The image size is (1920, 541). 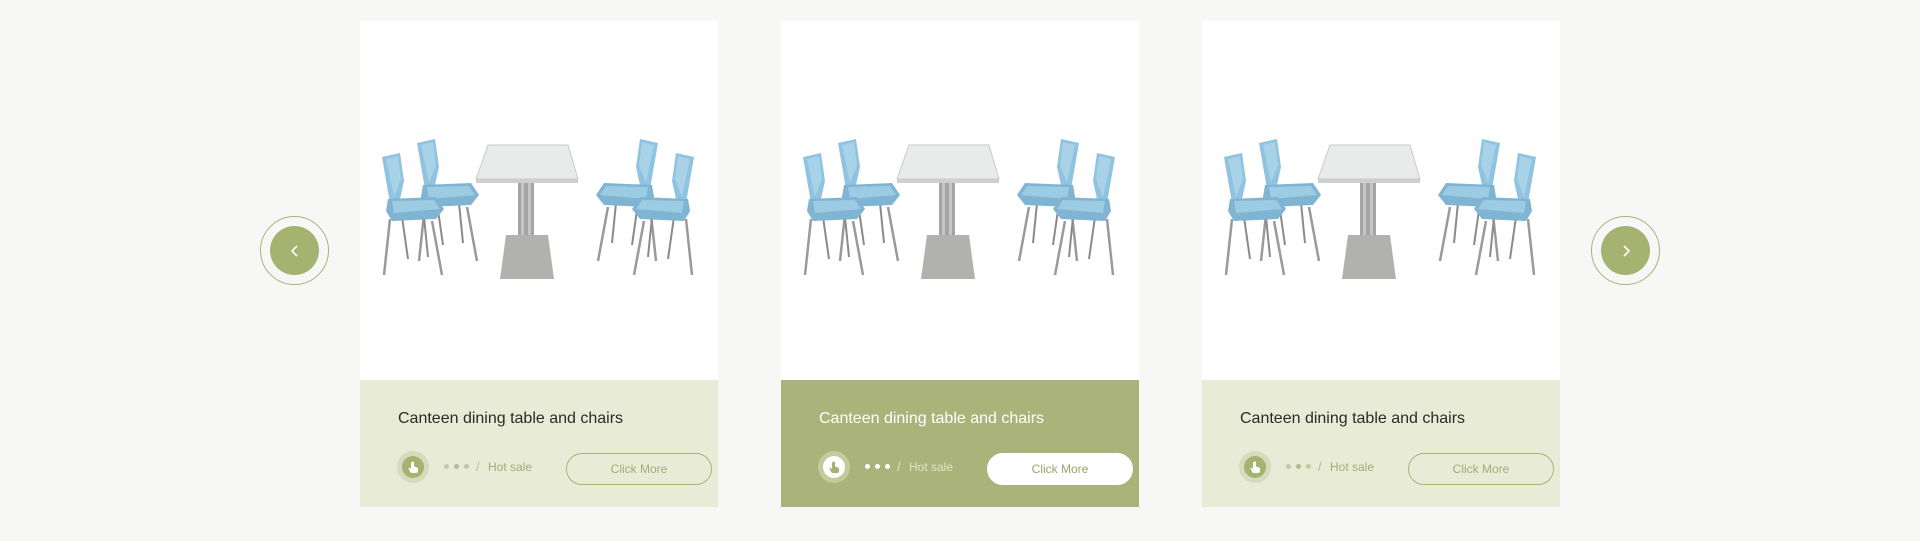 I want to click on chevron-right-icon, so click(x=1626, y=250).